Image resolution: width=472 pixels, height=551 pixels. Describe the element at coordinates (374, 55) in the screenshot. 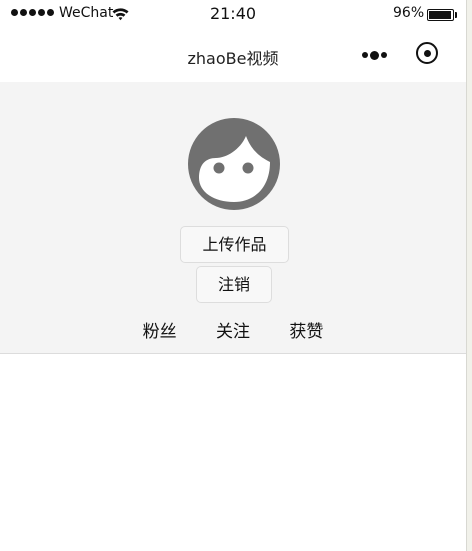

I see `more-dots-icon` at that location.